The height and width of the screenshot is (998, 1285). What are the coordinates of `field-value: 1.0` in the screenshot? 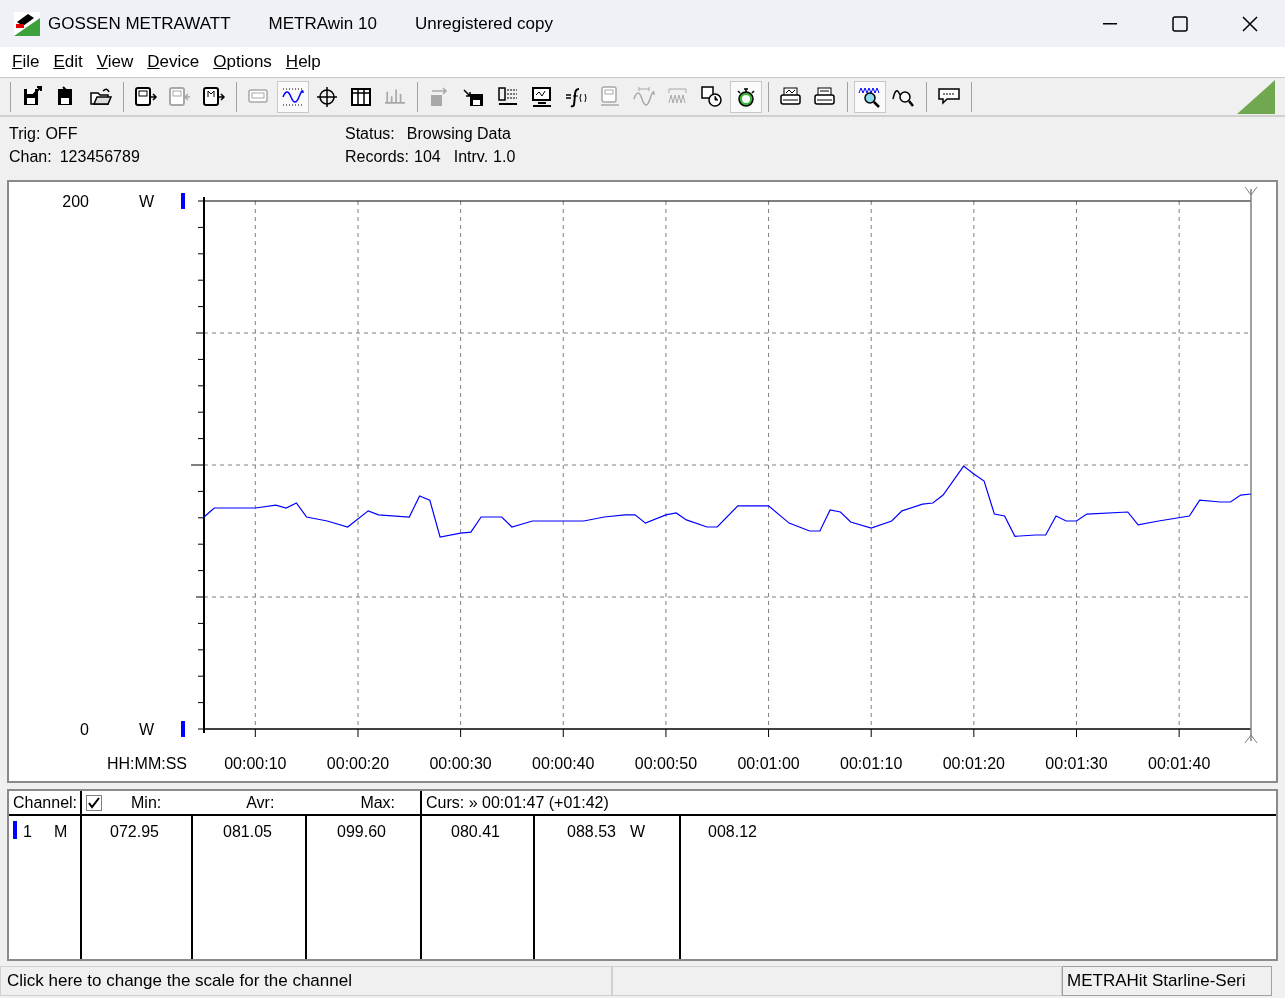 It's located at (504, 157).